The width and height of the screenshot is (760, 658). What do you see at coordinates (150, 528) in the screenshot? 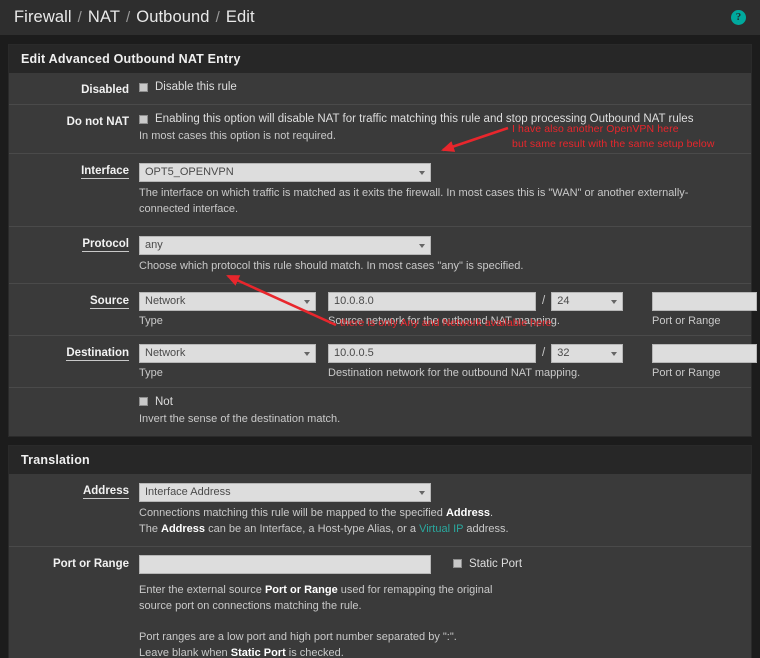
I see `help-text: The` at bounding box center [150, 528].